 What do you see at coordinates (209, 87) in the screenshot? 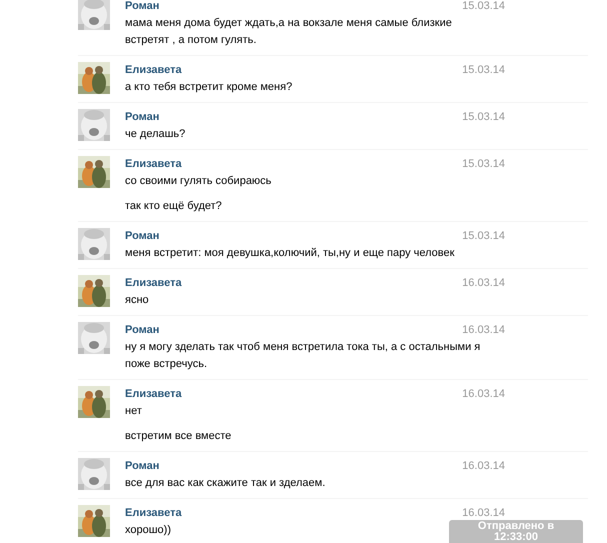
I see `message-text: а кто тебя встретит кроме меня?` at bounding box center [209, 87].